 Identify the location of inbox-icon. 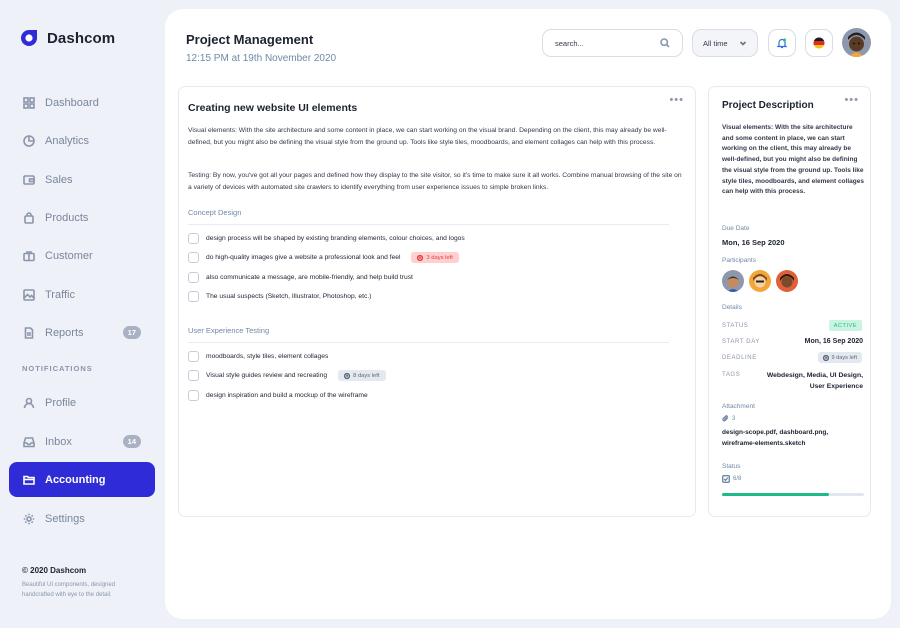
(29, 442).